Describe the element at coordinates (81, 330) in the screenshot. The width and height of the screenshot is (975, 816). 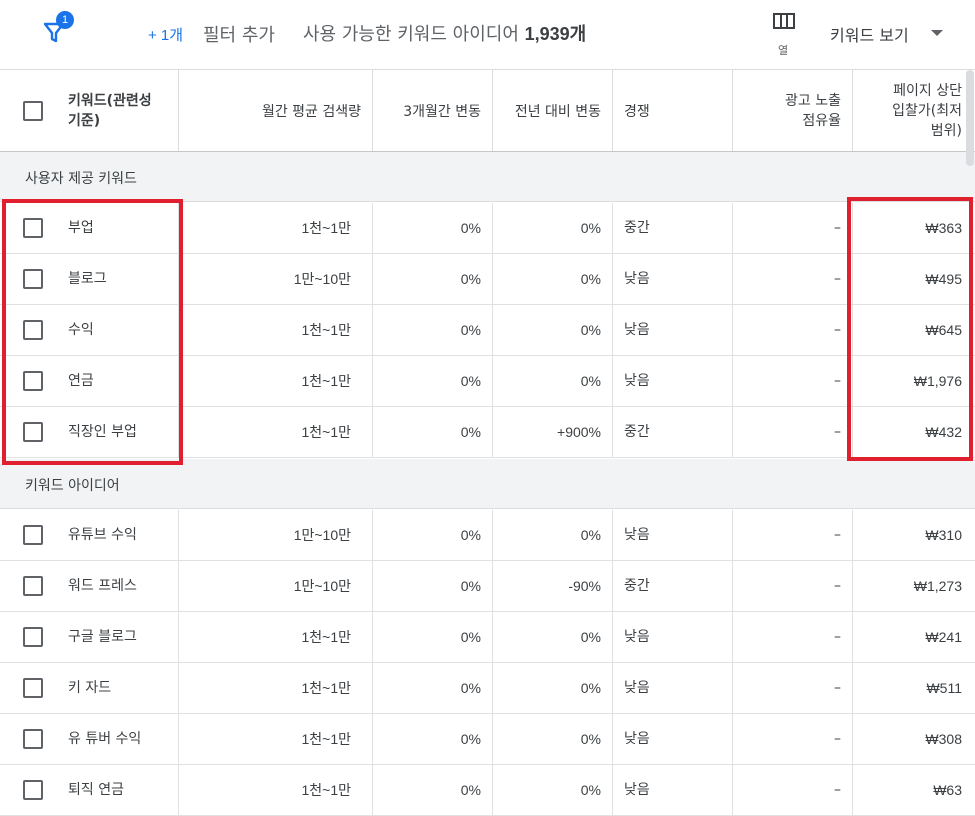
I see `keyword-cell: 수익` at that location.